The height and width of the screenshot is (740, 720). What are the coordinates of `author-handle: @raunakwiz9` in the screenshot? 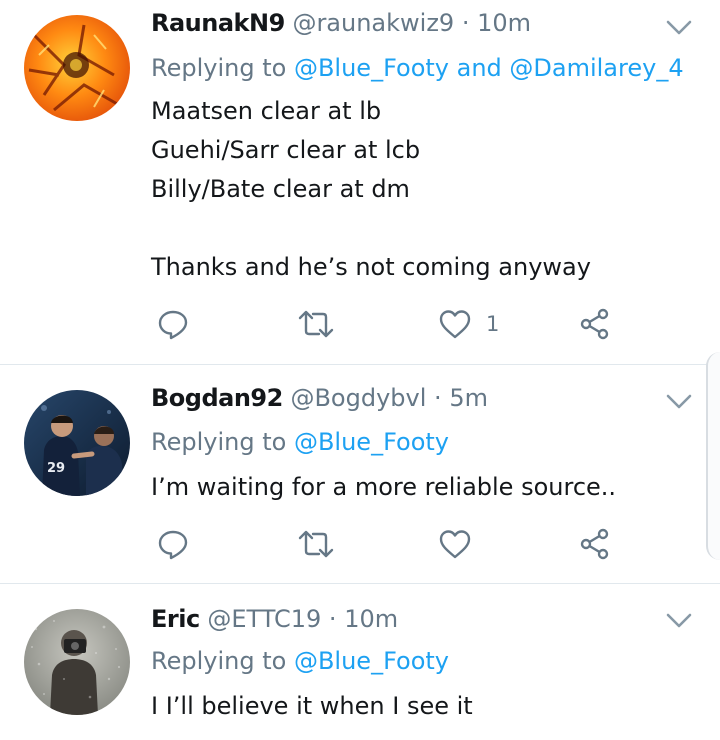 It's located at (373, 23).